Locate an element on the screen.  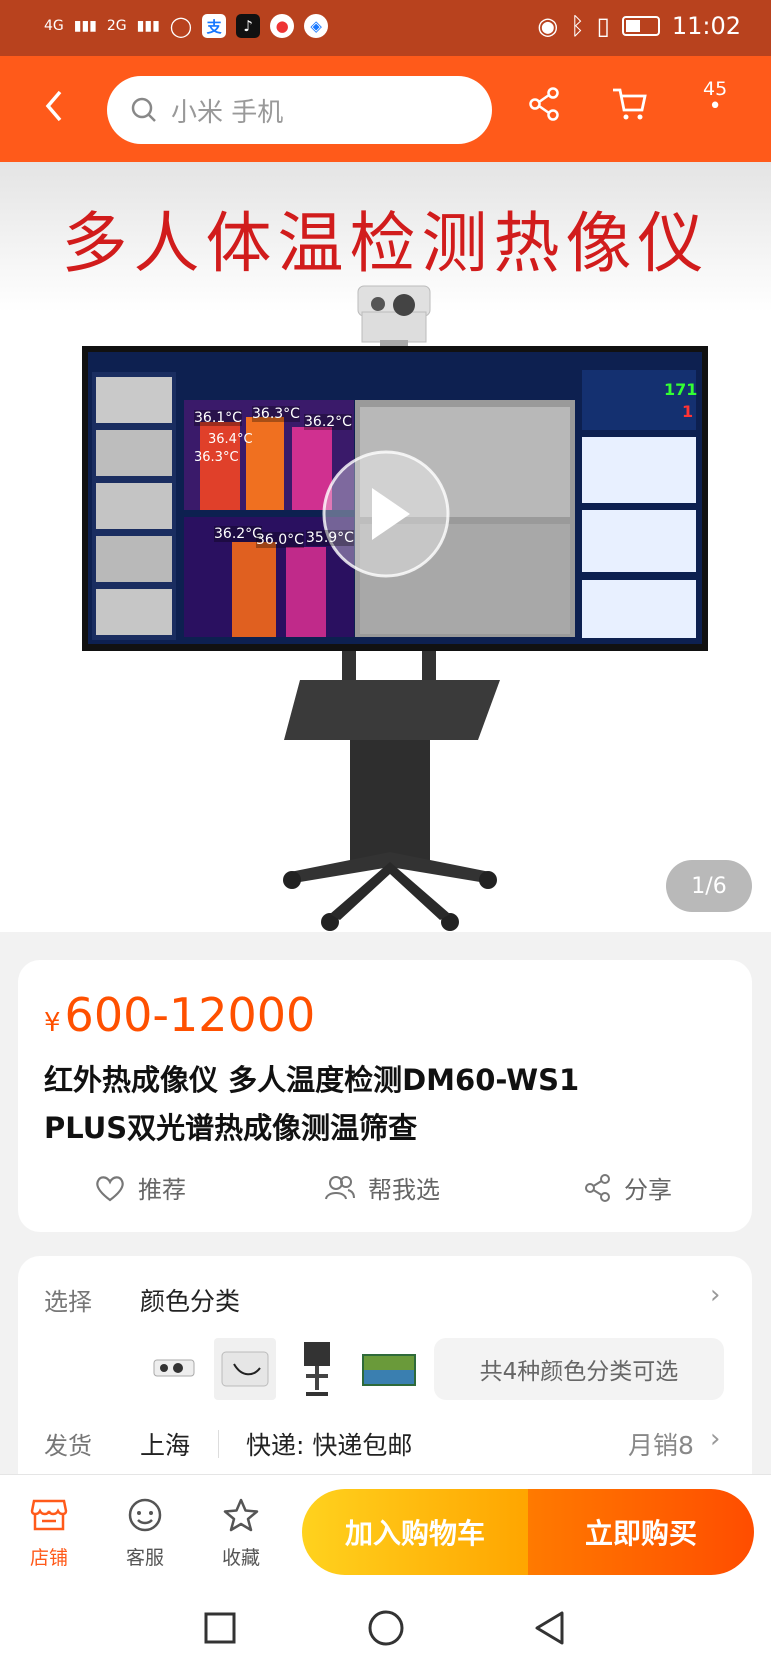
screen-readout: 36.0°C is located at coordinates (280, 540).